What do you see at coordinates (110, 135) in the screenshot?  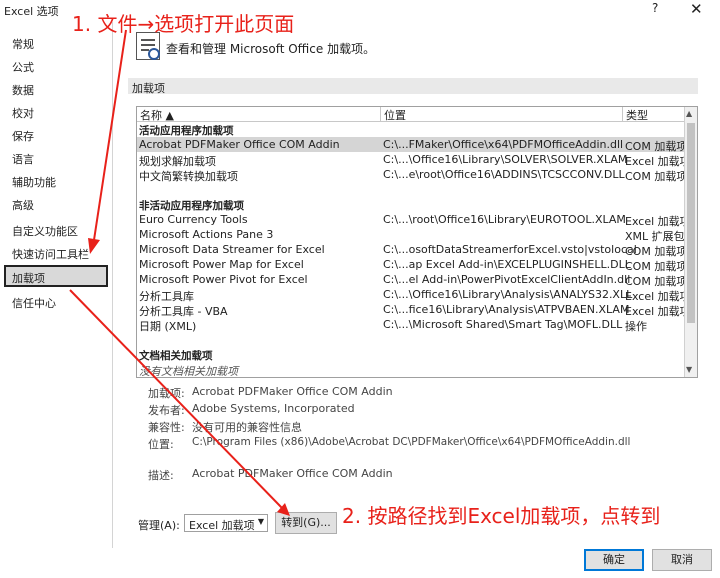 I see `arrow-to-sidebar` at bounding box center [110, 135].